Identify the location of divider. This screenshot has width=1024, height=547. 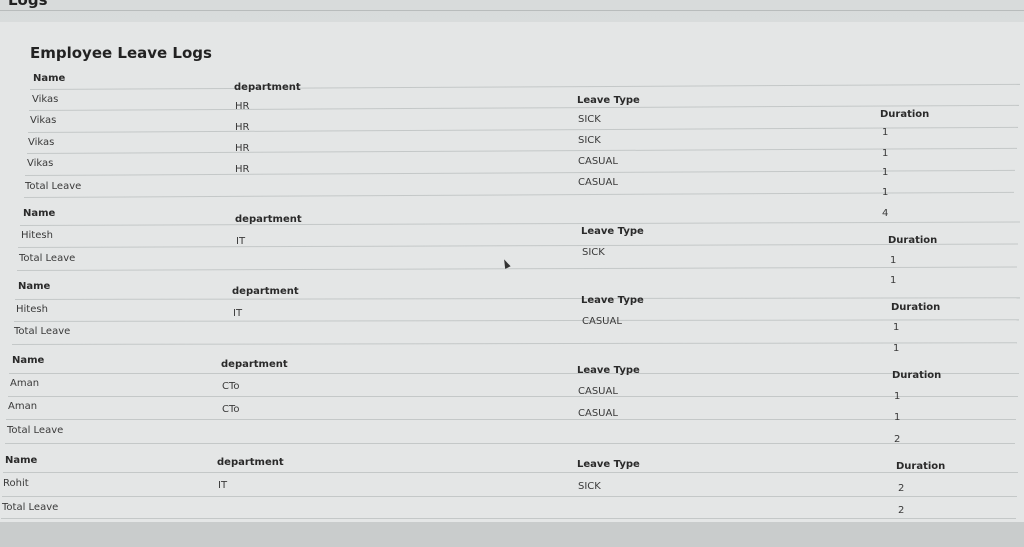
(512, 10).